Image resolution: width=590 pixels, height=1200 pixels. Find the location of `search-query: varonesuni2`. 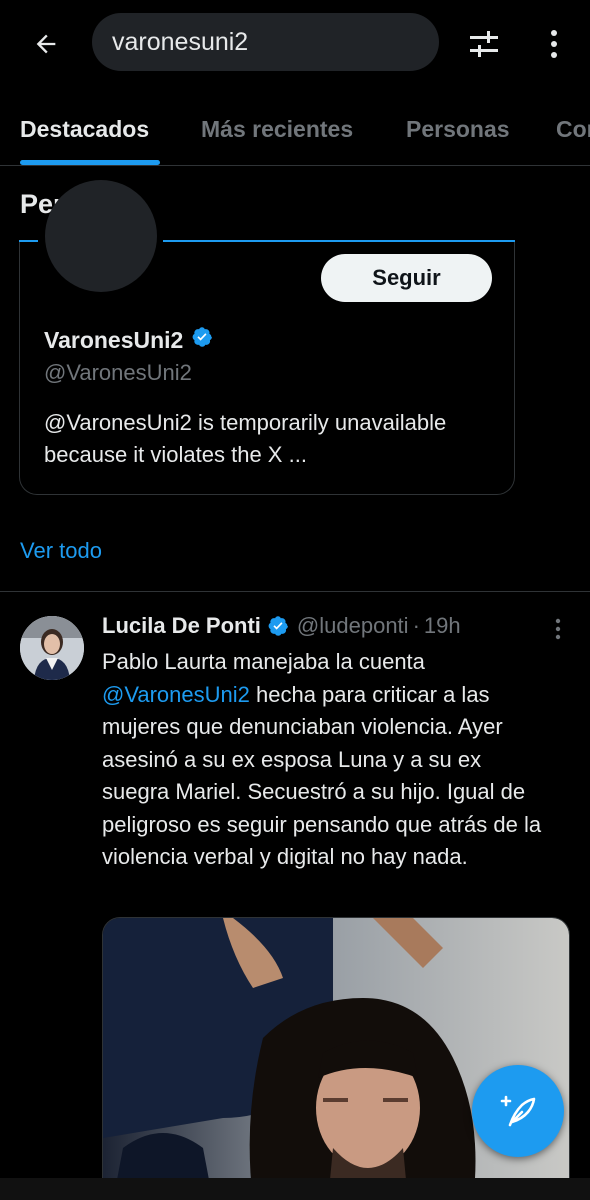

search-query: varonesuni2 is located at coordinates (180, 41).